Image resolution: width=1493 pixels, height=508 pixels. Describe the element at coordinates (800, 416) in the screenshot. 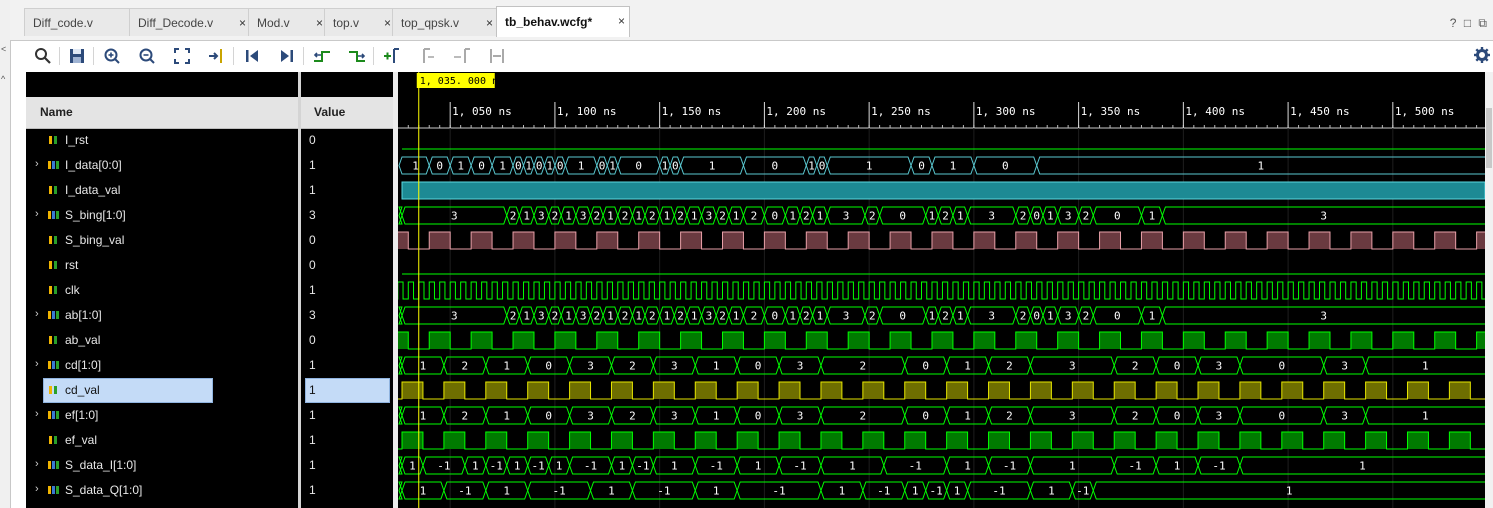

I see `bus-value-label: 3` at that location.